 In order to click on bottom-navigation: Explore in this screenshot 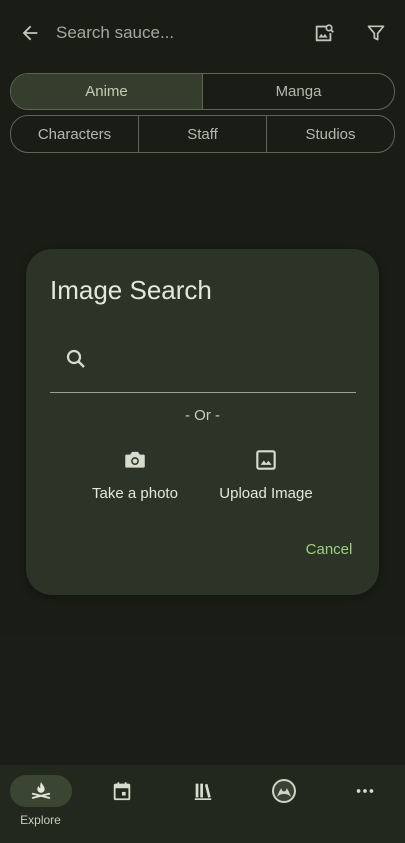, I will do `click(202, 804)`.